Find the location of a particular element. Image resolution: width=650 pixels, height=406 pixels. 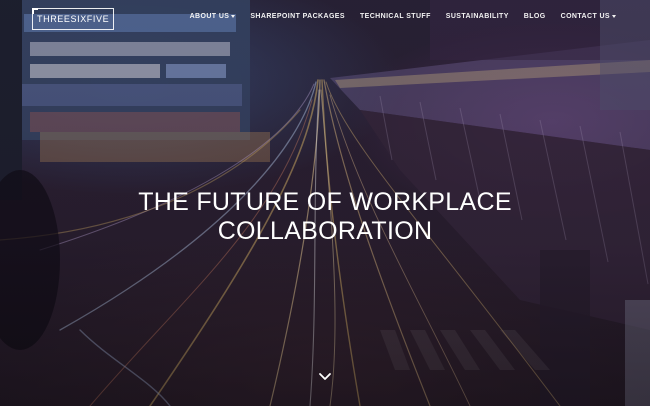

scroll-down-button is located at coordinates (325, 376).